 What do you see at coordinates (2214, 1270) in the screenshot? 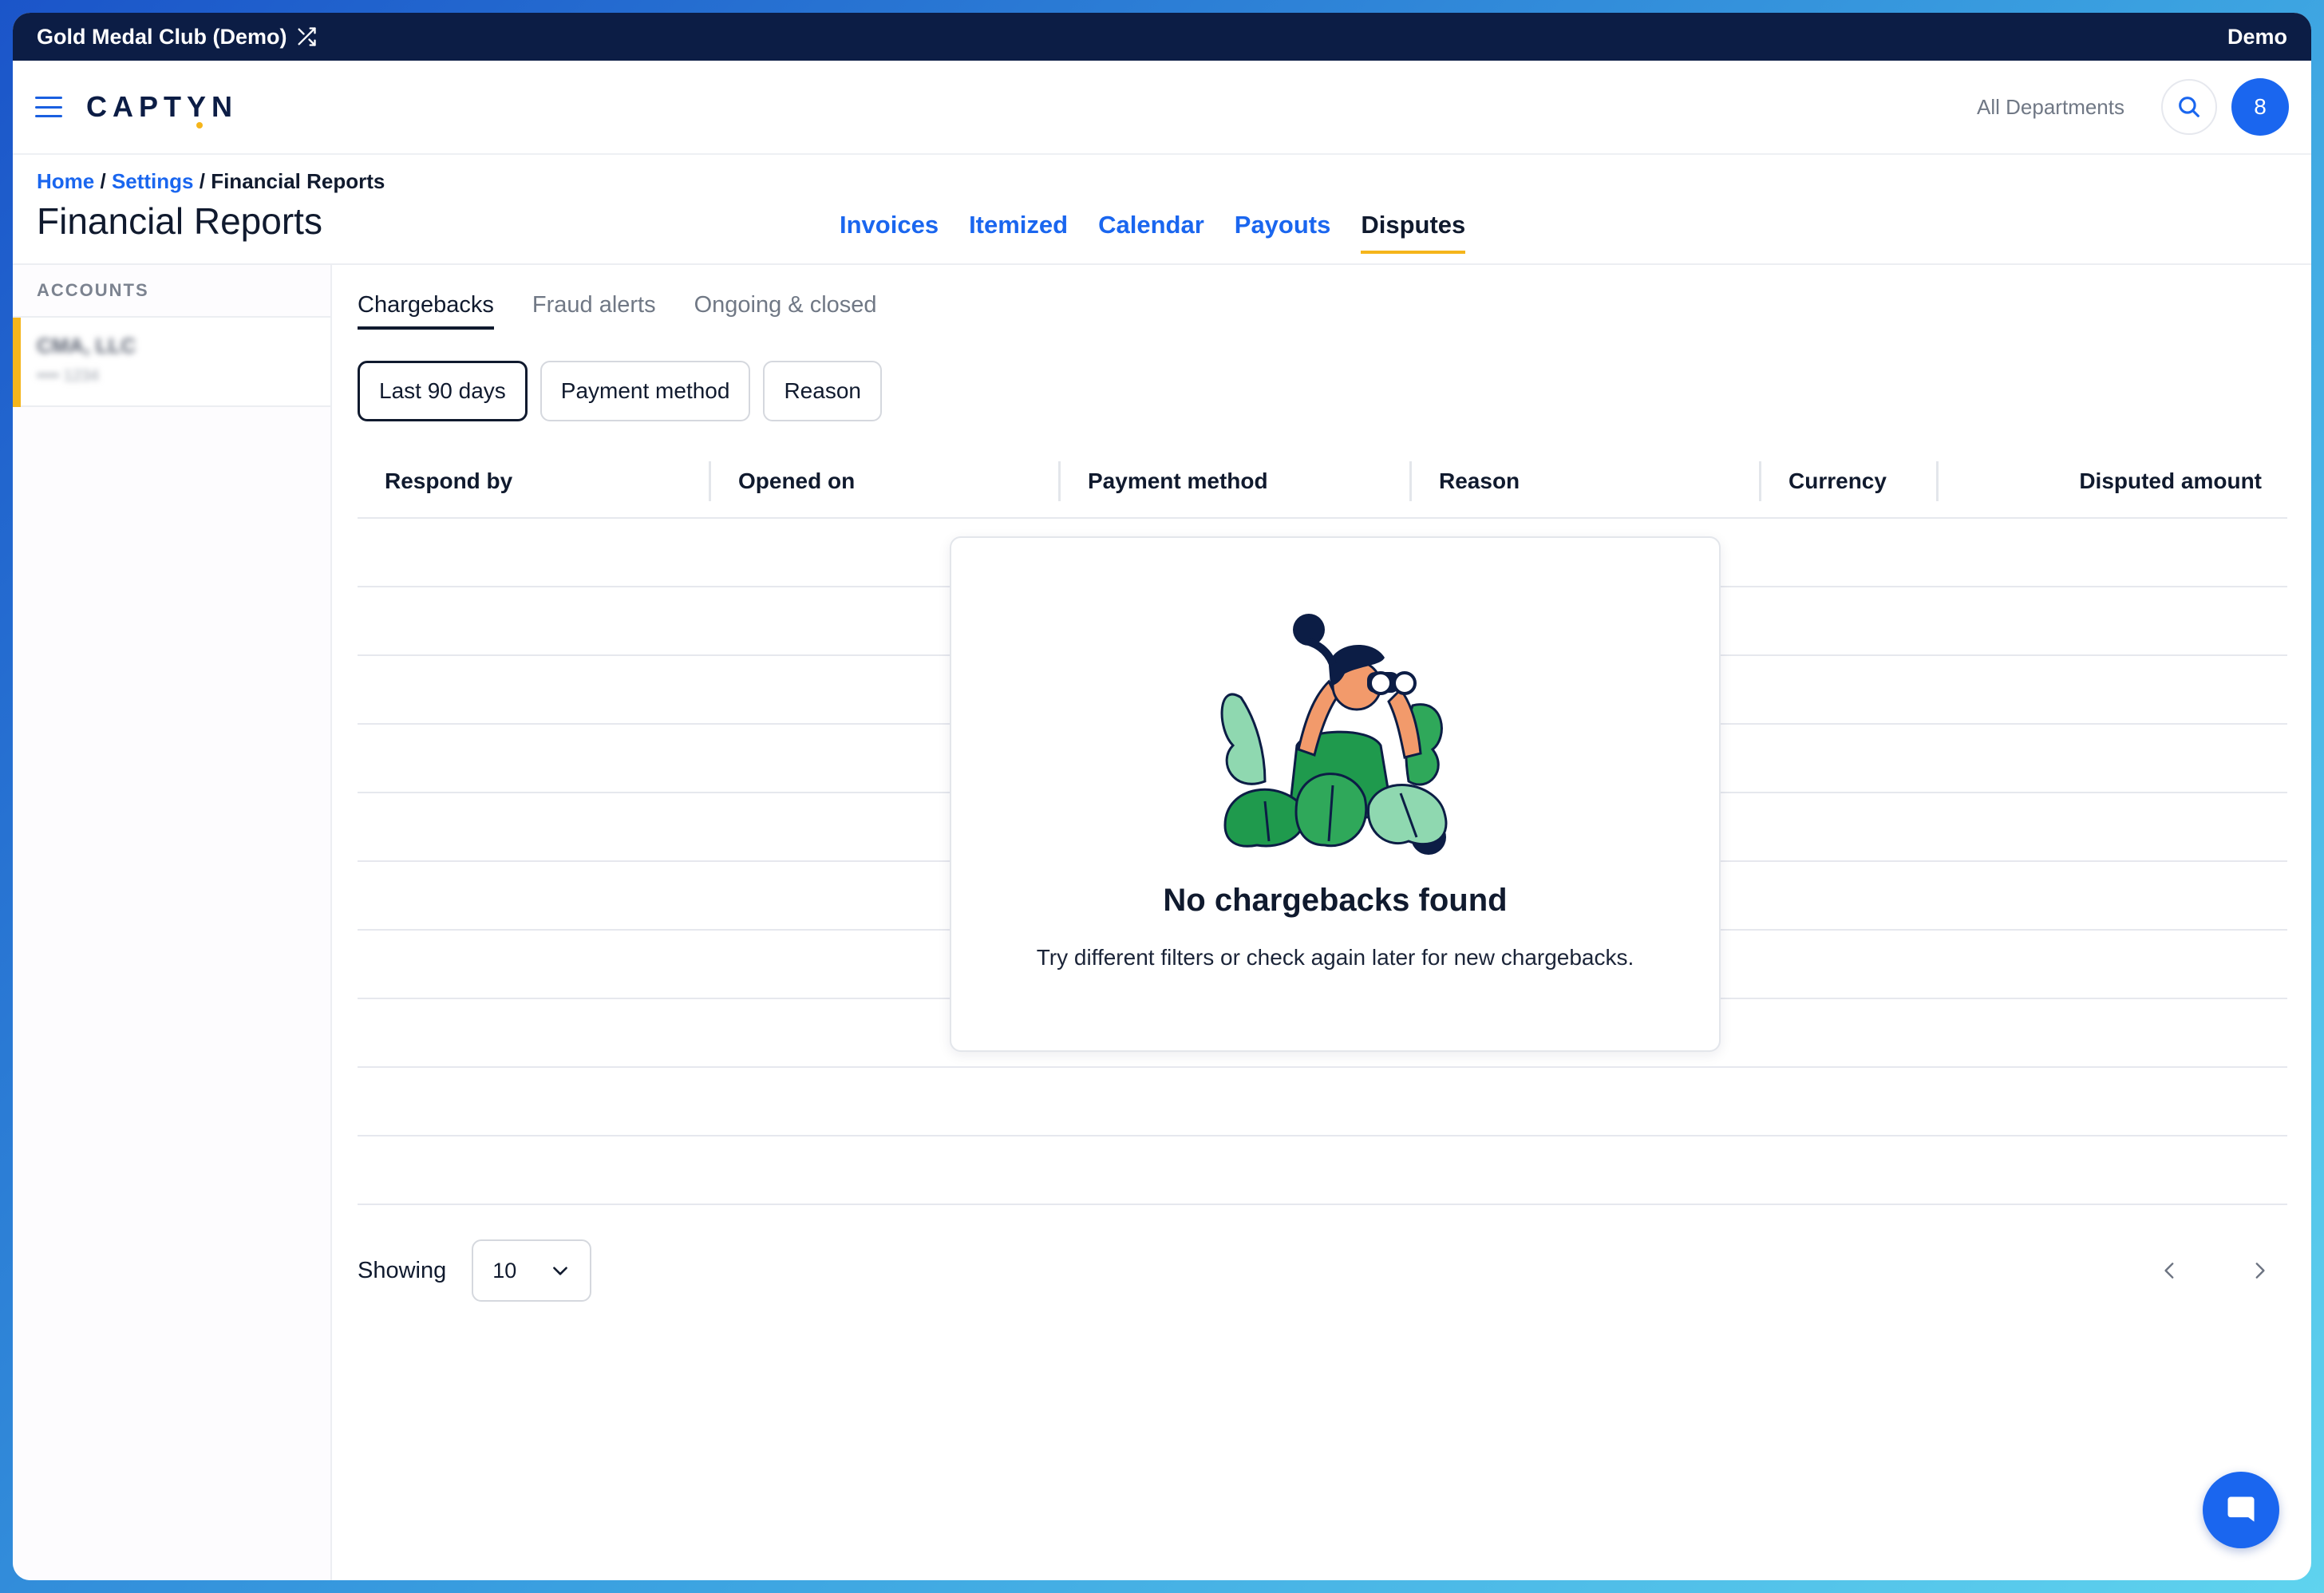
I see `pagination` at bounding box center [2214, 1270].